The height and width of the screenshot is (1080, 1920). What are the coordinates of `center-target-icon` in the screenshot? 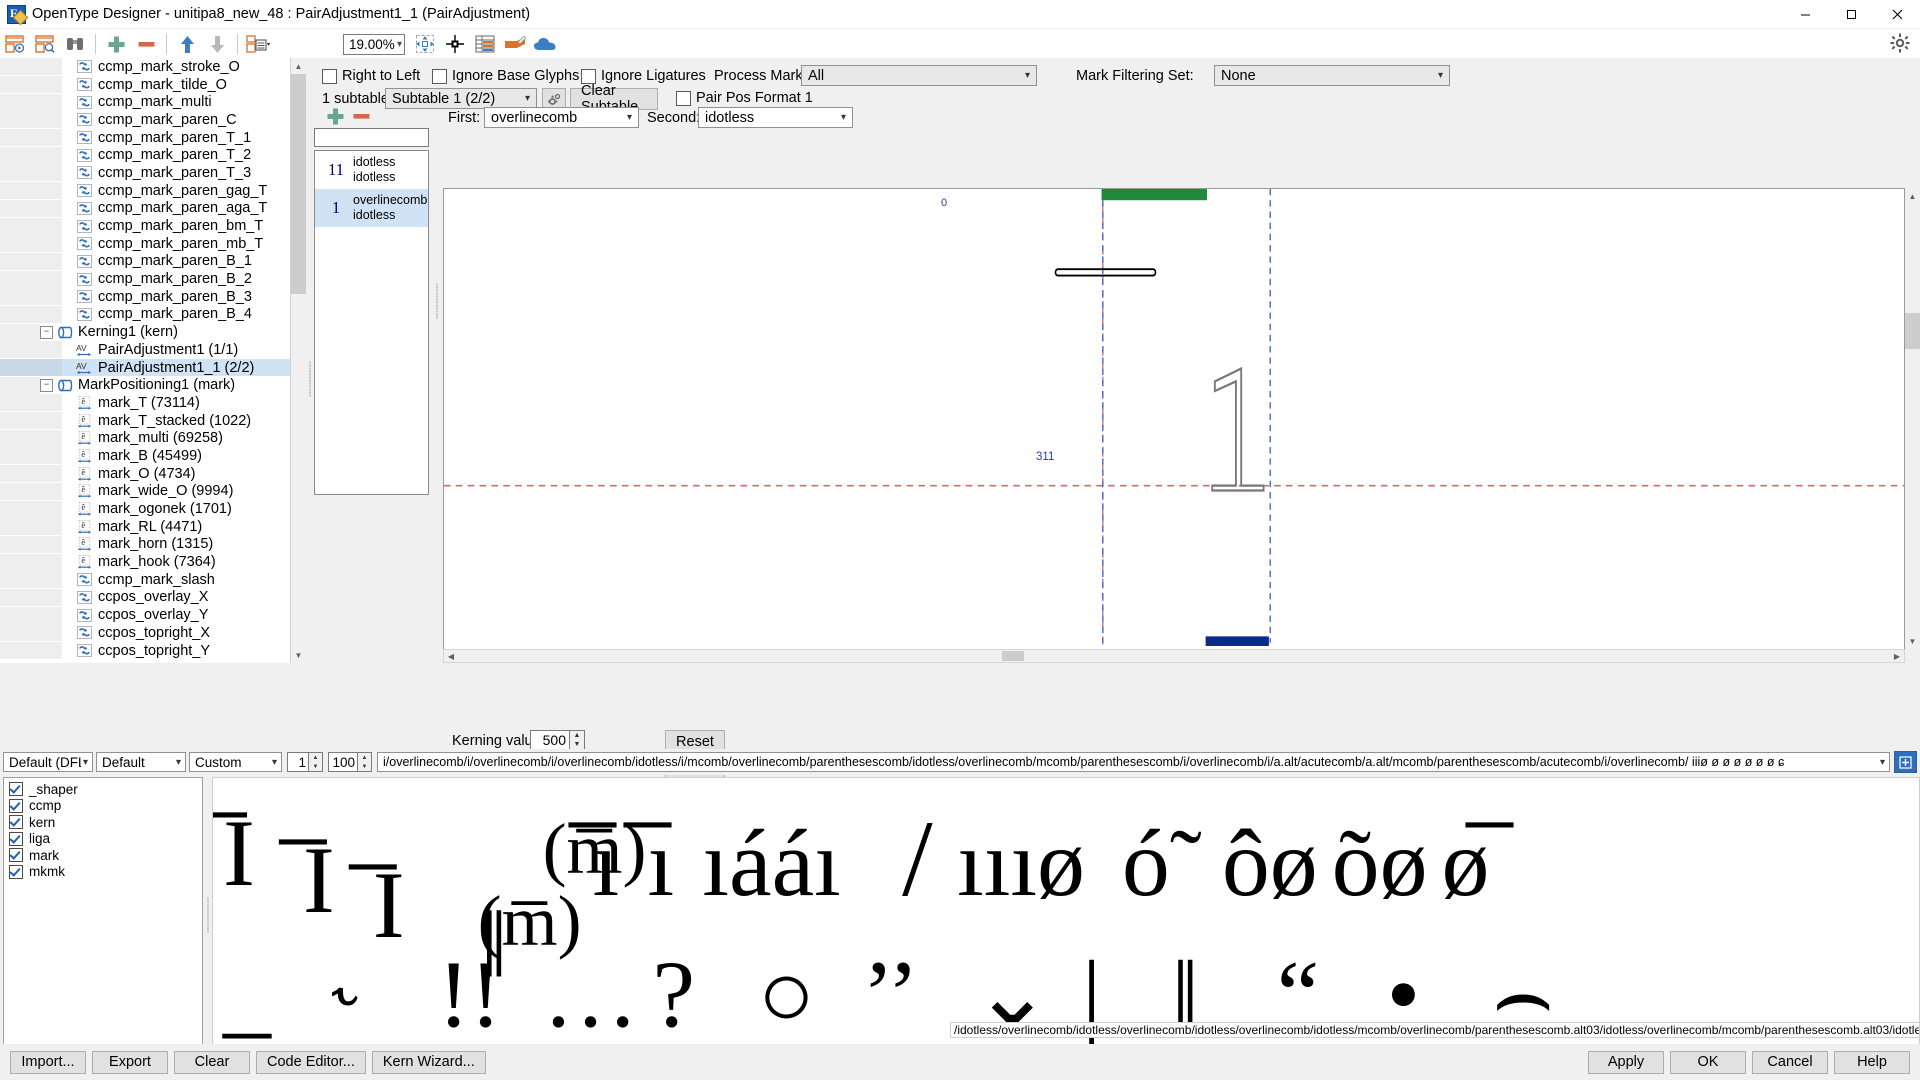 It's located at (455, 44).